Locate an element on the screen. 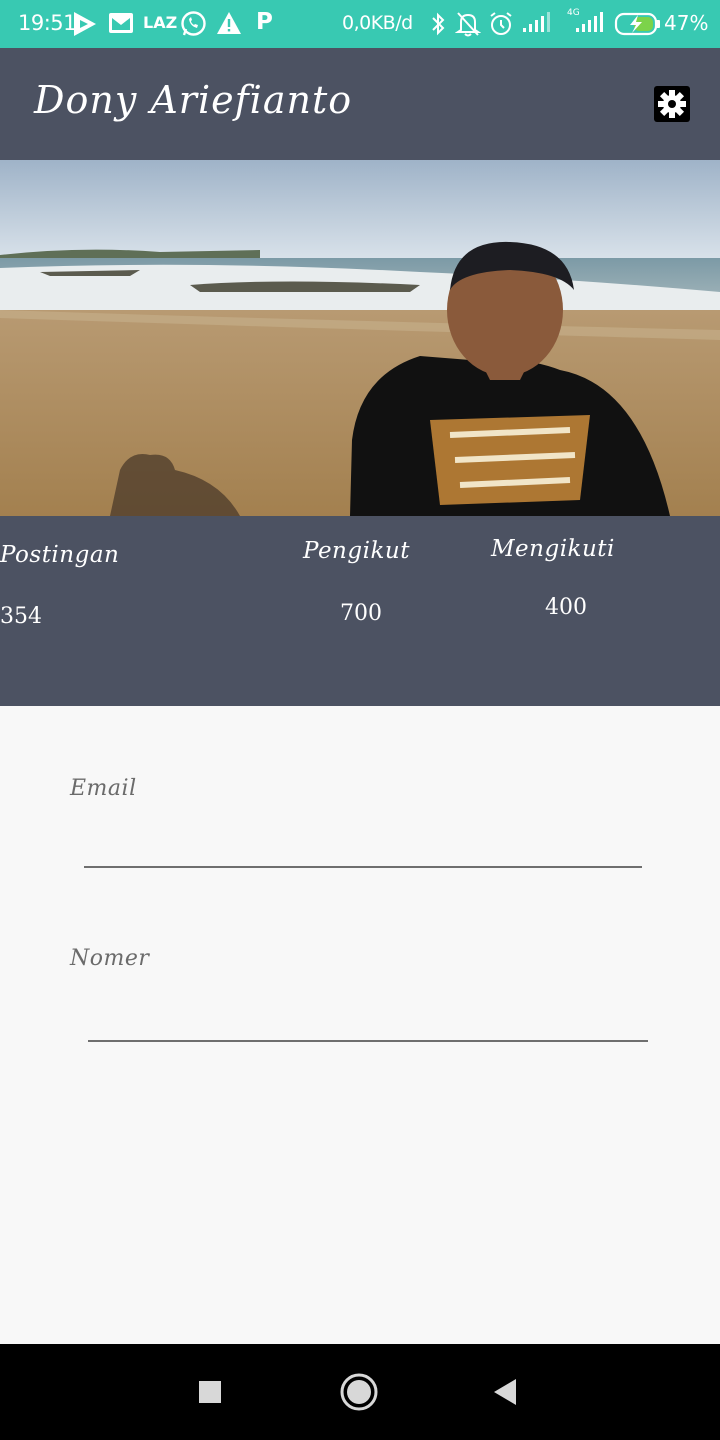 This screenshot has height=1440, width=720. notifications-off-icon is located at coordinates (468, 24).